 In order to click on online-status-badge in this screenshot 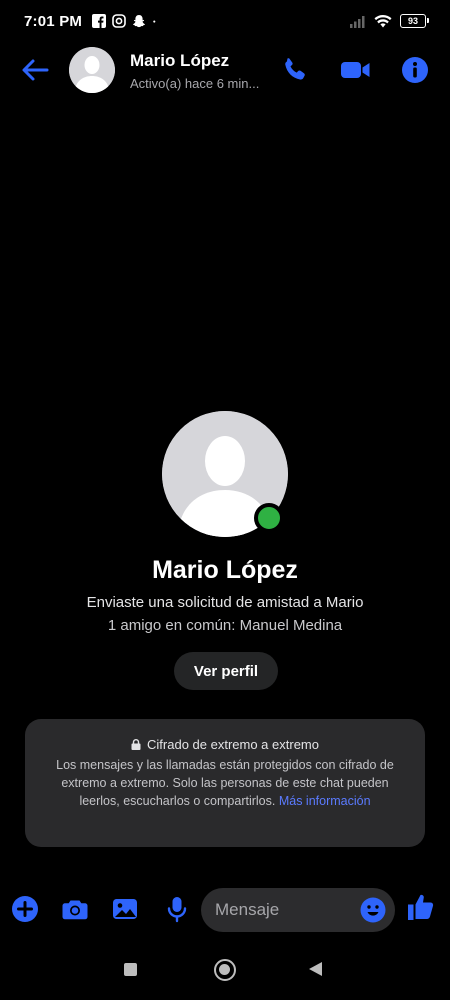, I will do `click(269, 518)`.